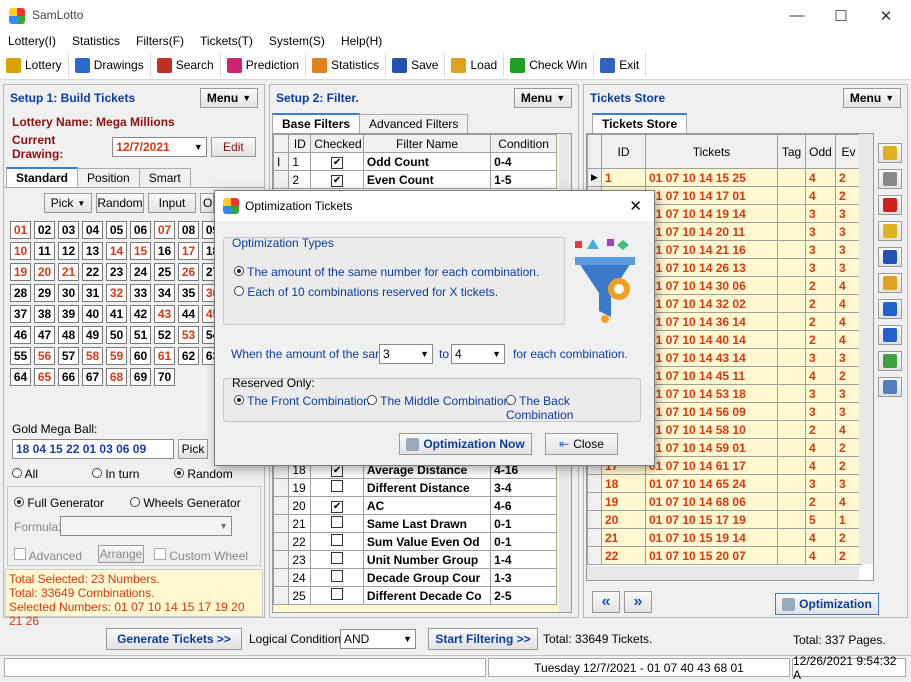 The image size is (911, 682). Describe the element at coordinates (121, 554) in the screenshot. I see `arrange-button: Arrange` at that location.